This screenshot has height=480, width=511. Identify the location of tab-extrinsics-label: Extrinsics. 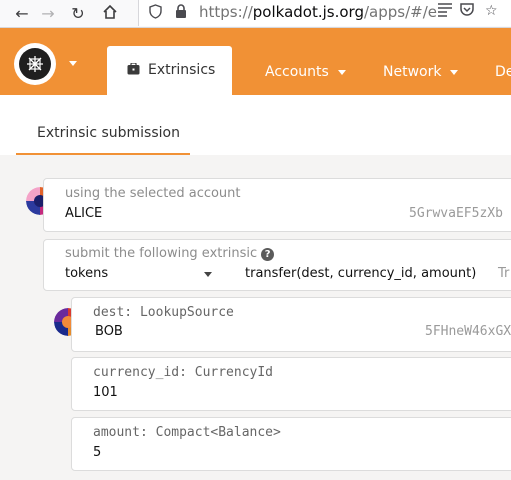
(182, 70).